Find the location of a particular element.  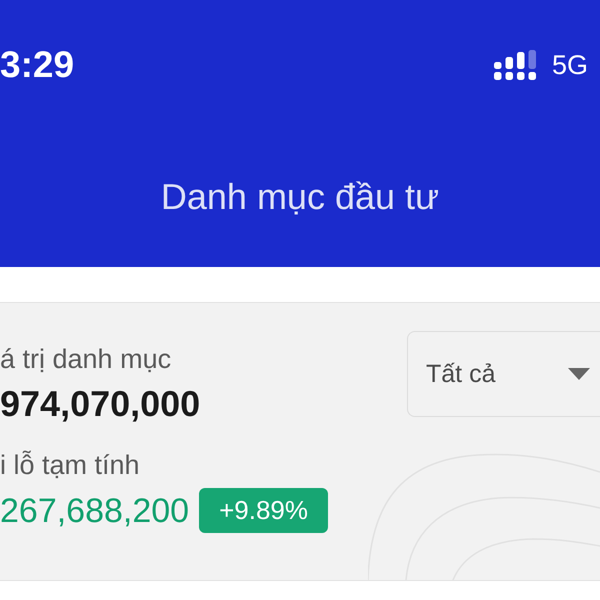

signal-icon is located at coordinates (515, 65).